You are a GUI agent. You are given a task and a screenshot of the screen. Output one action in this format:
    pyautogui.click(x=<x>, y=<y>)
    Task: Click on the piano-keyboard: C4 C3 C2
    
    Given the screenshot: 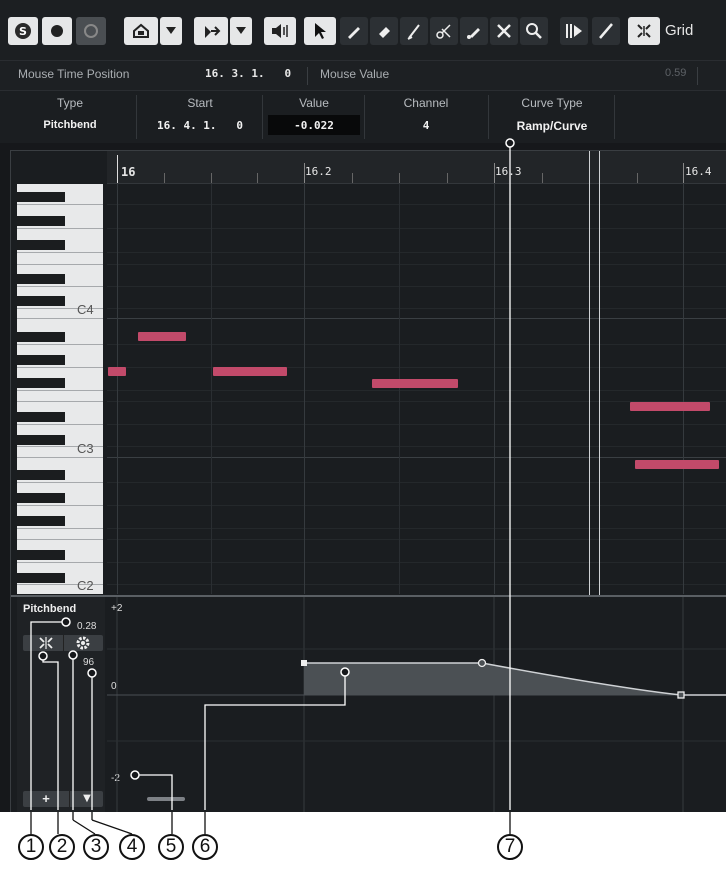 What is the action you would take?
    pyautogui.click(x=60, y=389)
    